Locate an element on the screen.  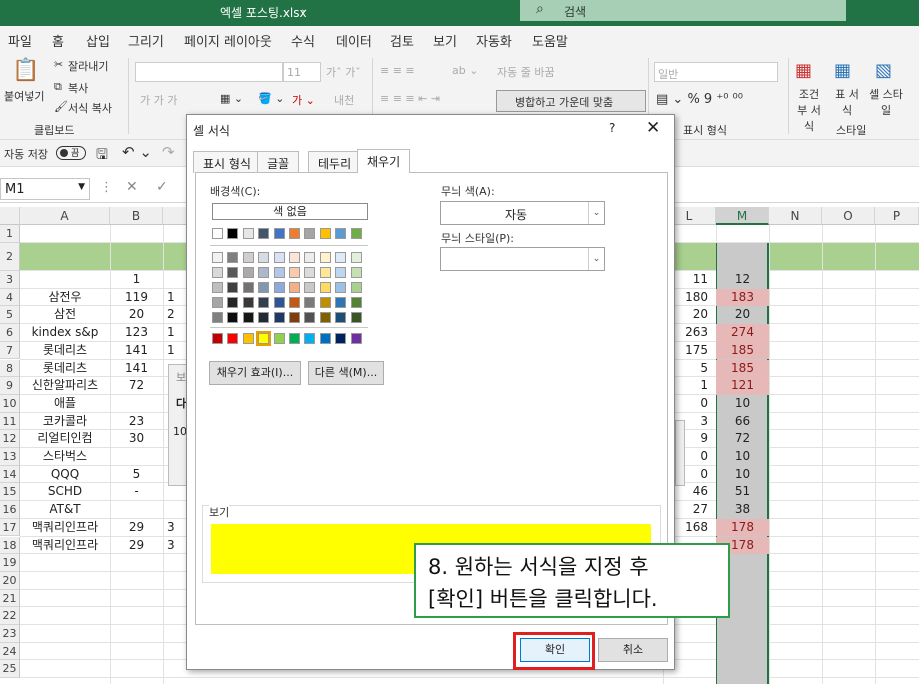
cell-m is located at coordinates (742, 234).